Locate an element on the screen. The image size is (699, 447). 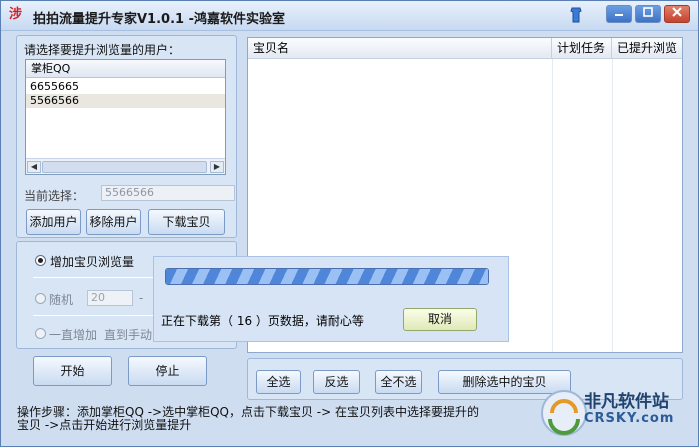
close-button is located at coordinates (677, 14).